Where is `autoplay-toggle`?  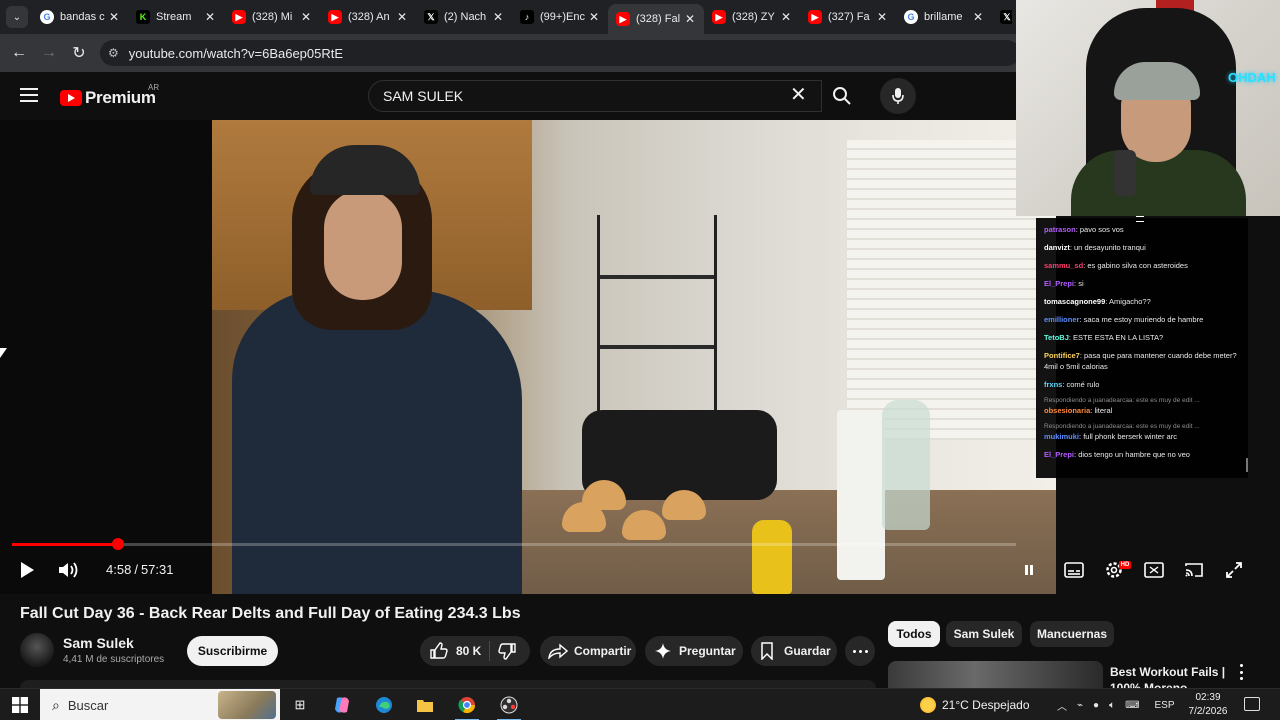 autoplay-toggle is located at coordinates (1029, 570).